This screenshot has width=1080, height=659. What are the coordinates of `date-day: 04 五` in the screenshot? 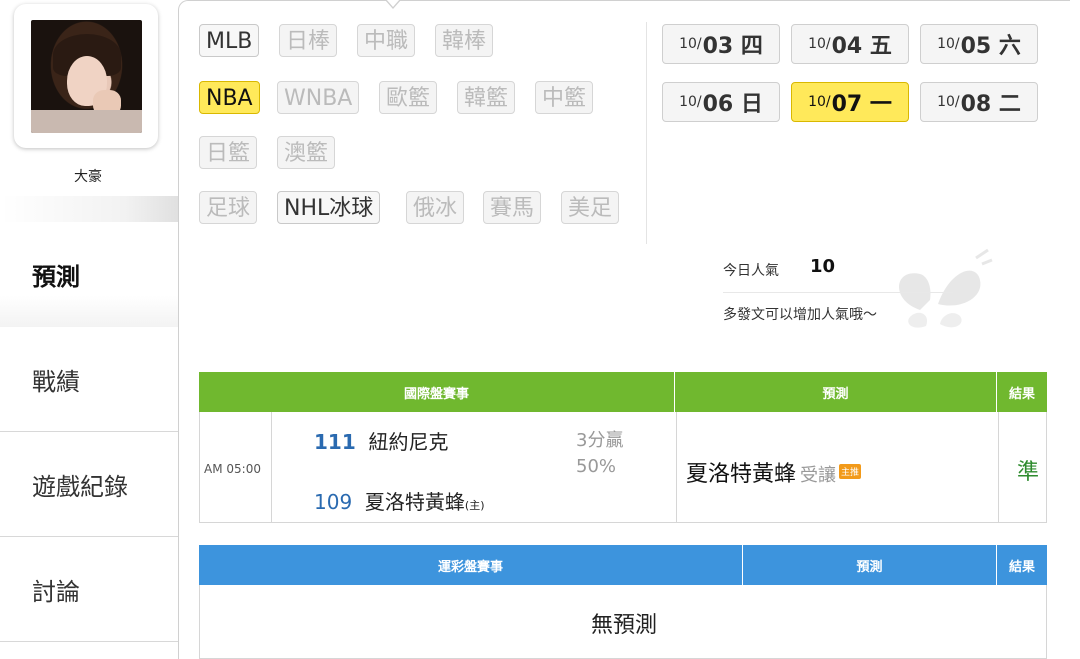 It's located at (861, 46).